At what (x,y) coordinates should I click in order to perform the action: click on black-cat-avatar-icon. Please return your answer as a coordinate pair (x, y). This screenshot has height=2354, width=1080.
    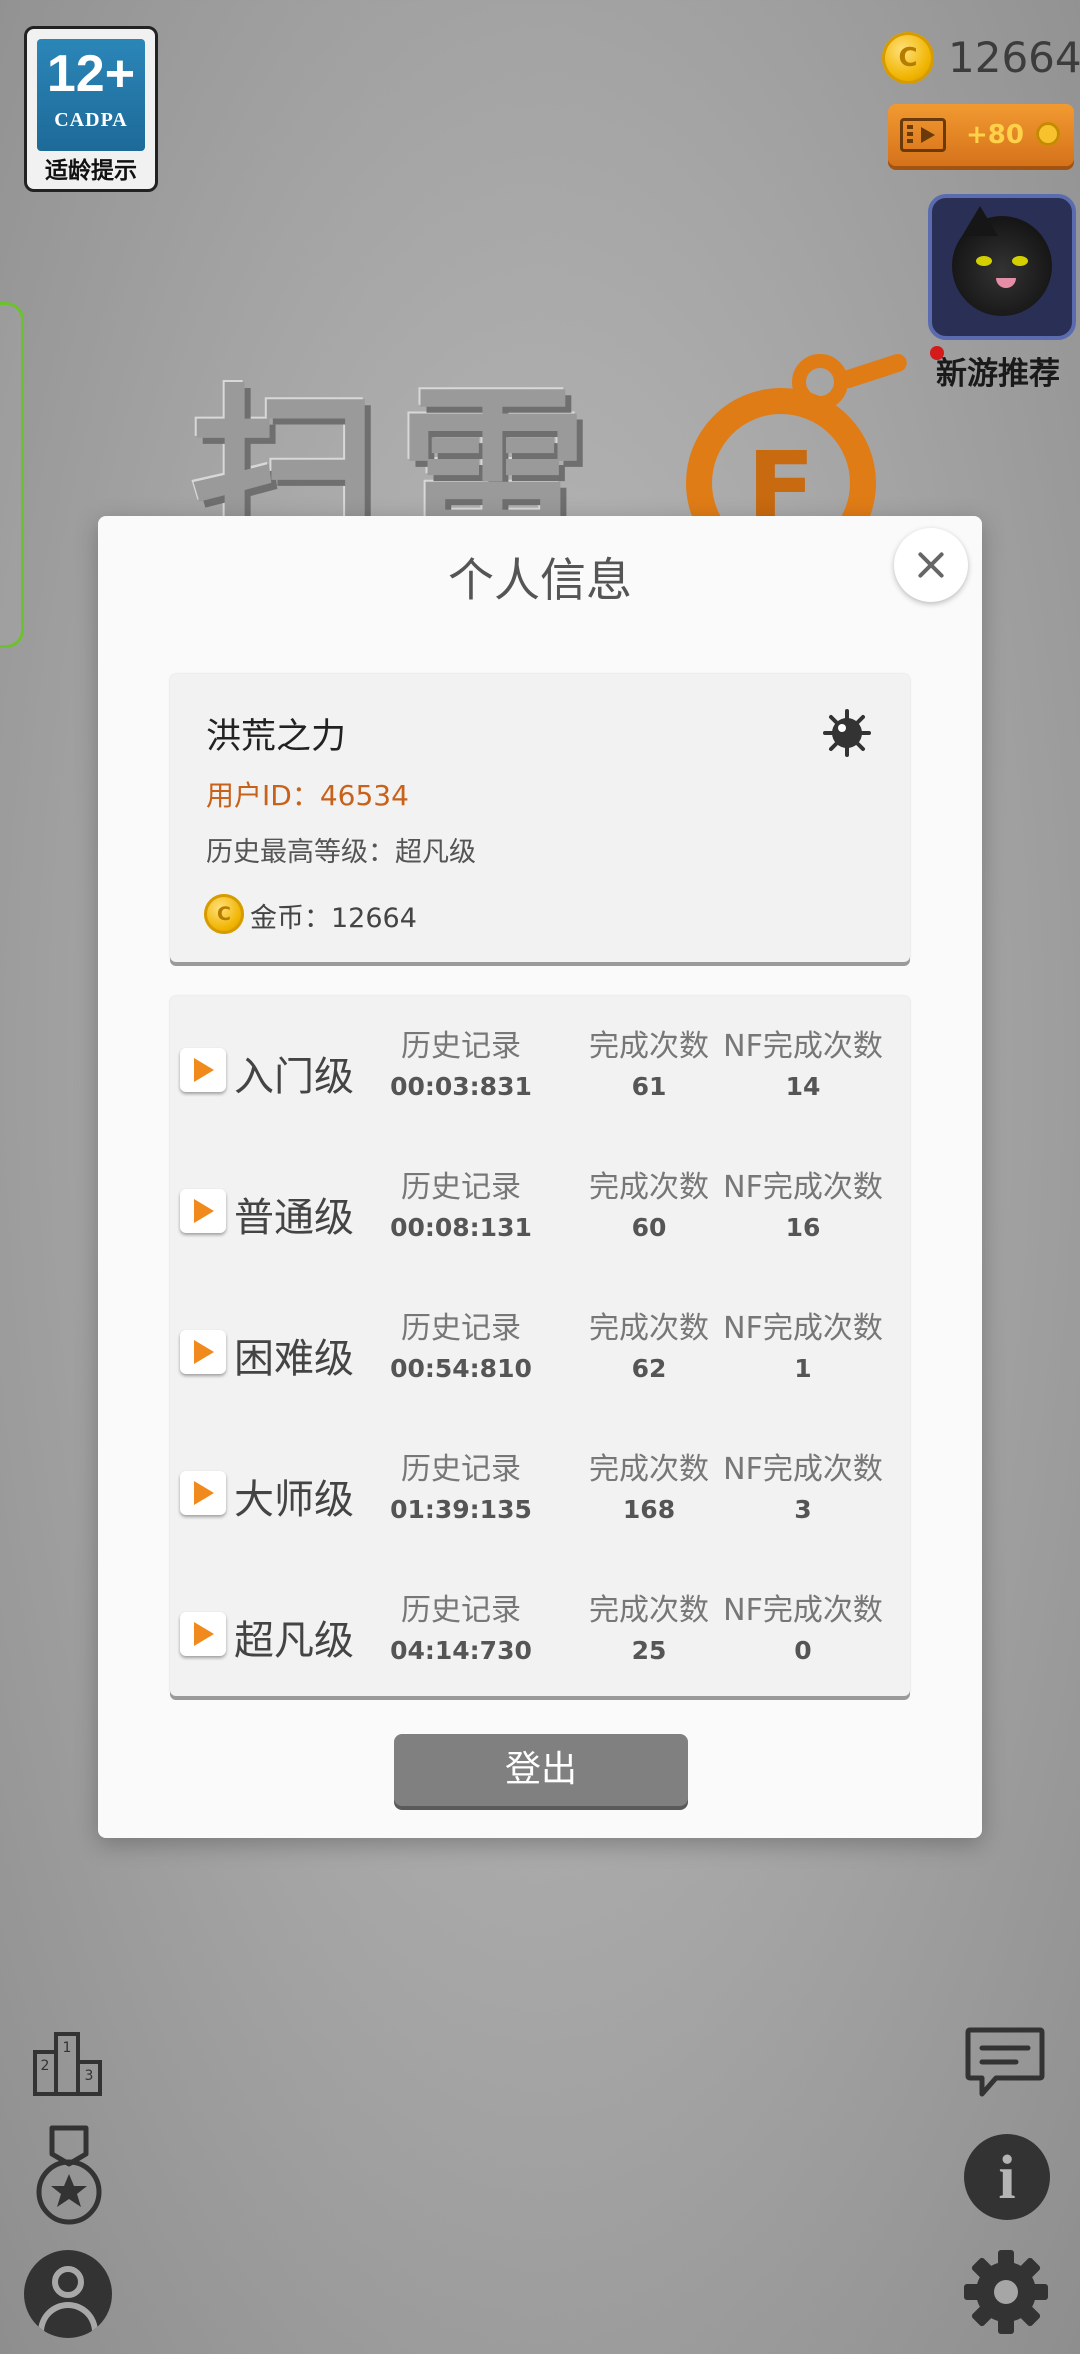
    Looking at the image, I should click on (1002, 261).